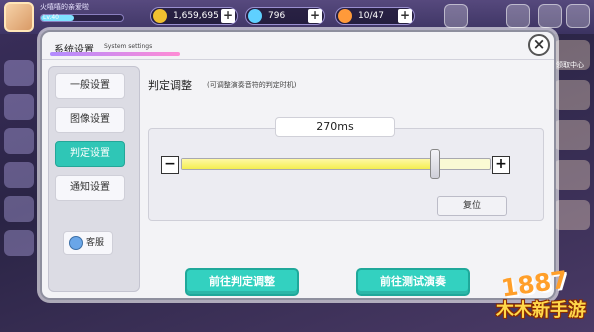 This screenshot has width=594, height=332. Describe the element at coordinates (90, 154) in the screenshot. I see `menu-item-judgment: 判定设置` at that location.